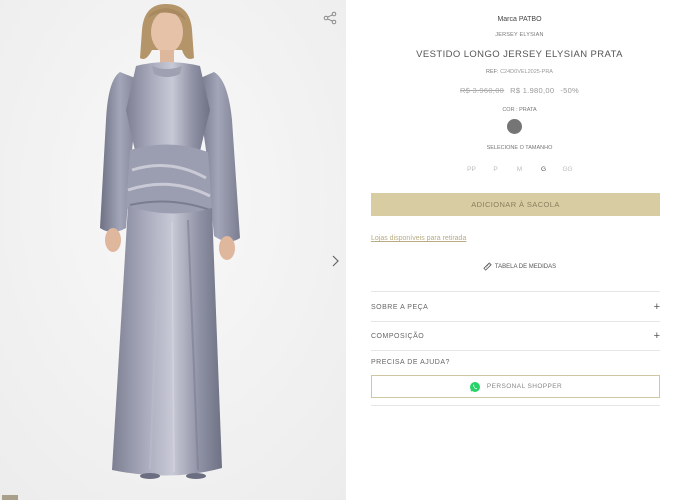 The width and height of the screenshot is (692, 500). What do you see at coordinates (519, 54) in the screenshot?
I see `product-title: VESTIDO LONGO JERSEY ELYSIAN PRATA` at bounding box center [519, 54].